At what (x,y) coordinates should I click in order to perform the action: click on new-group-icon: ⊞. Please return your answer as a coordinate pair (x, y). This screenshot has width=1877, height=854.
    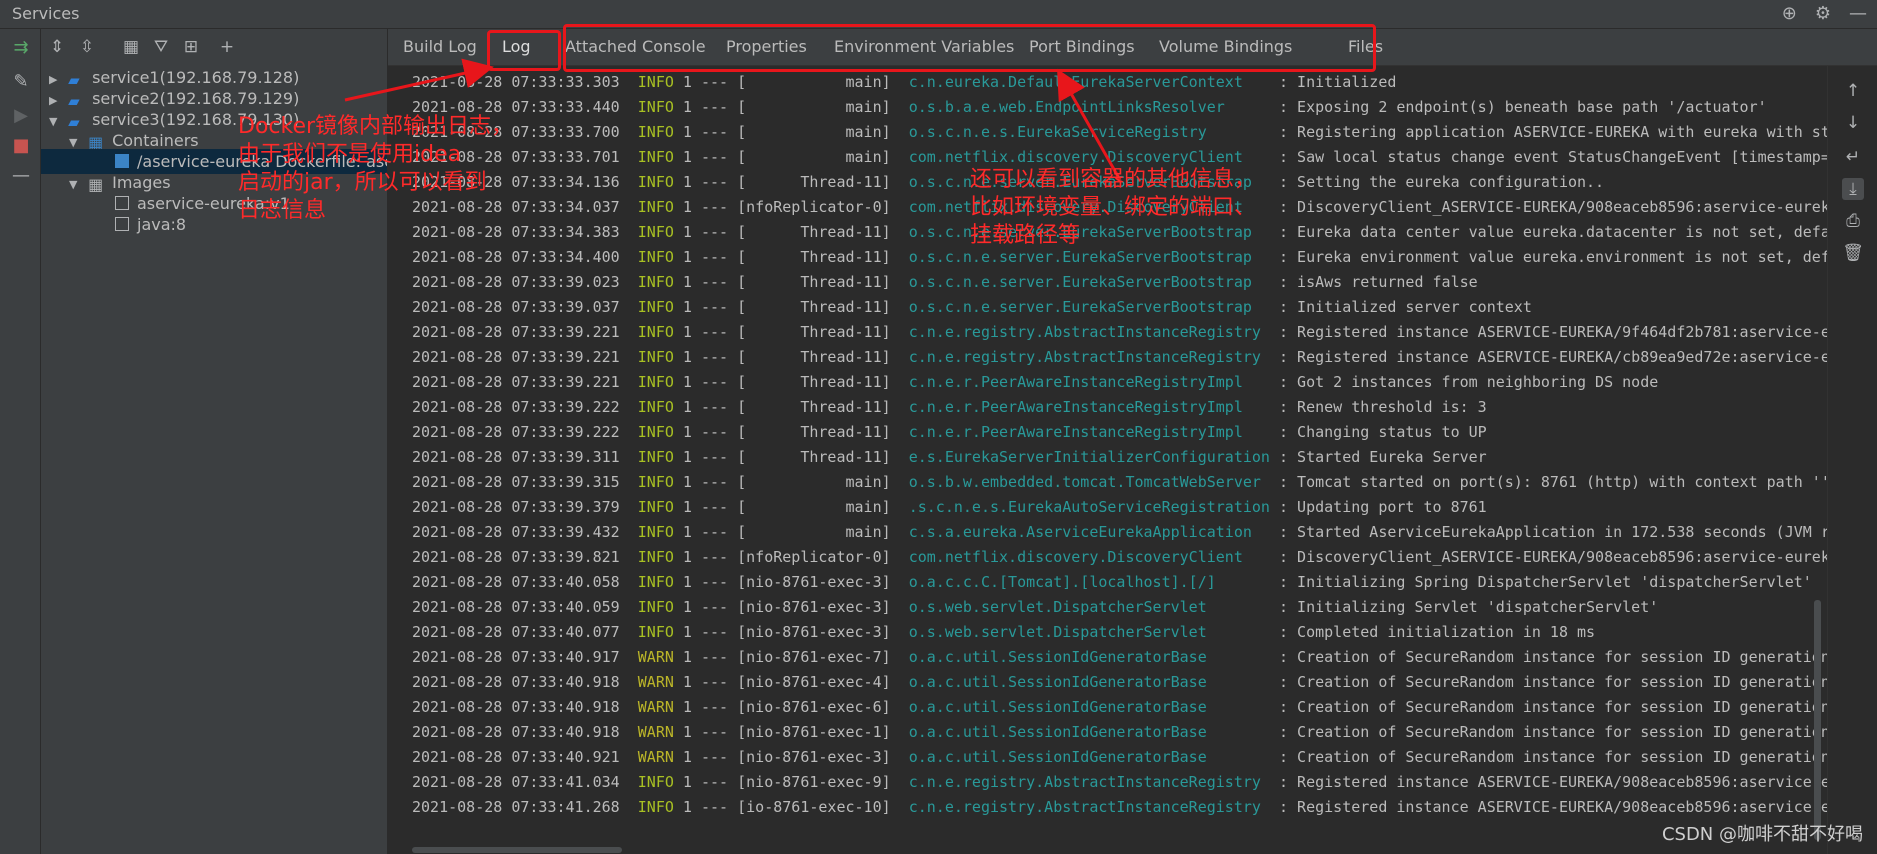
    Looking at the image, I should click on (191, 47).